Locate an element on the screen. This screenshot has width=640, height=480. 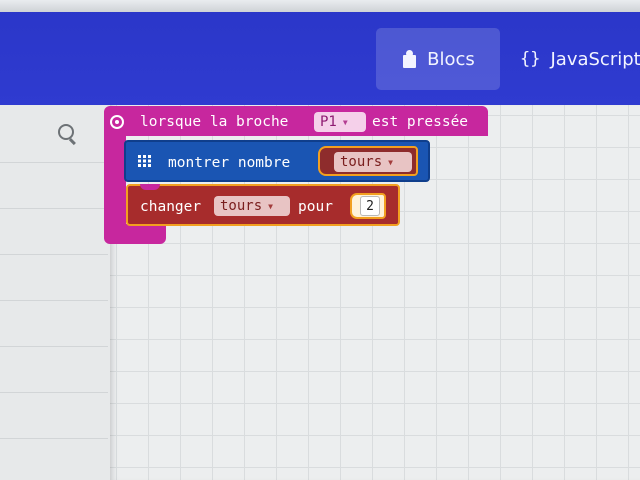
tab-javascript: {} JavaScript is located at coordinates (580, 59).